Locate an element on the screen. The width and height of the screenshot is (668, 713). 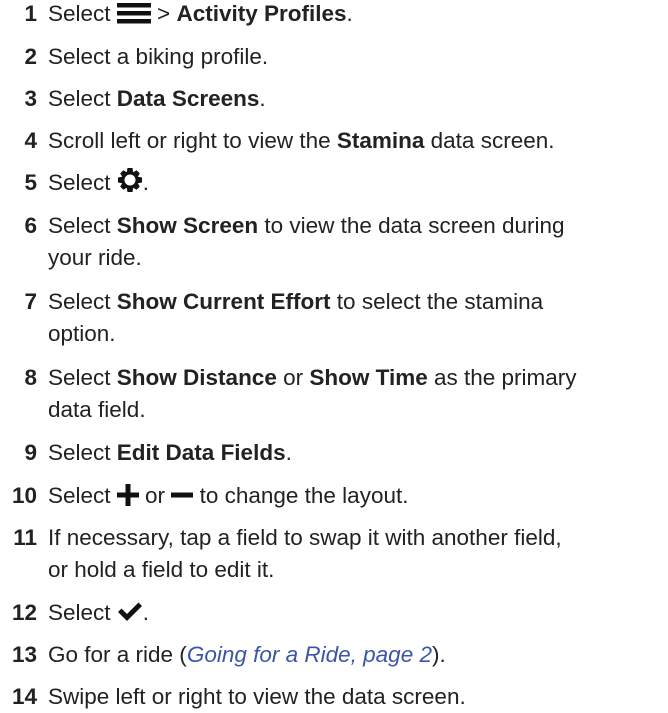
step-number: 8 is located at coordinates (30, 377).